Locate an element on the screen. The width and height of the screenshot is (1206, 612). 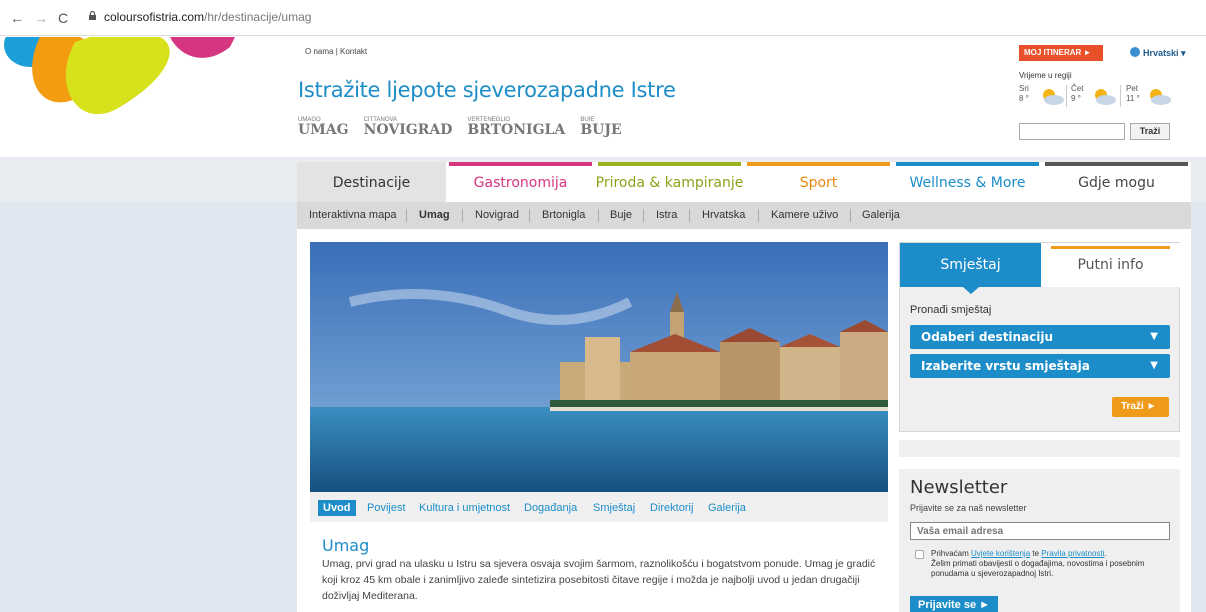
about-link: O nama is located at coordinates (319, 51).